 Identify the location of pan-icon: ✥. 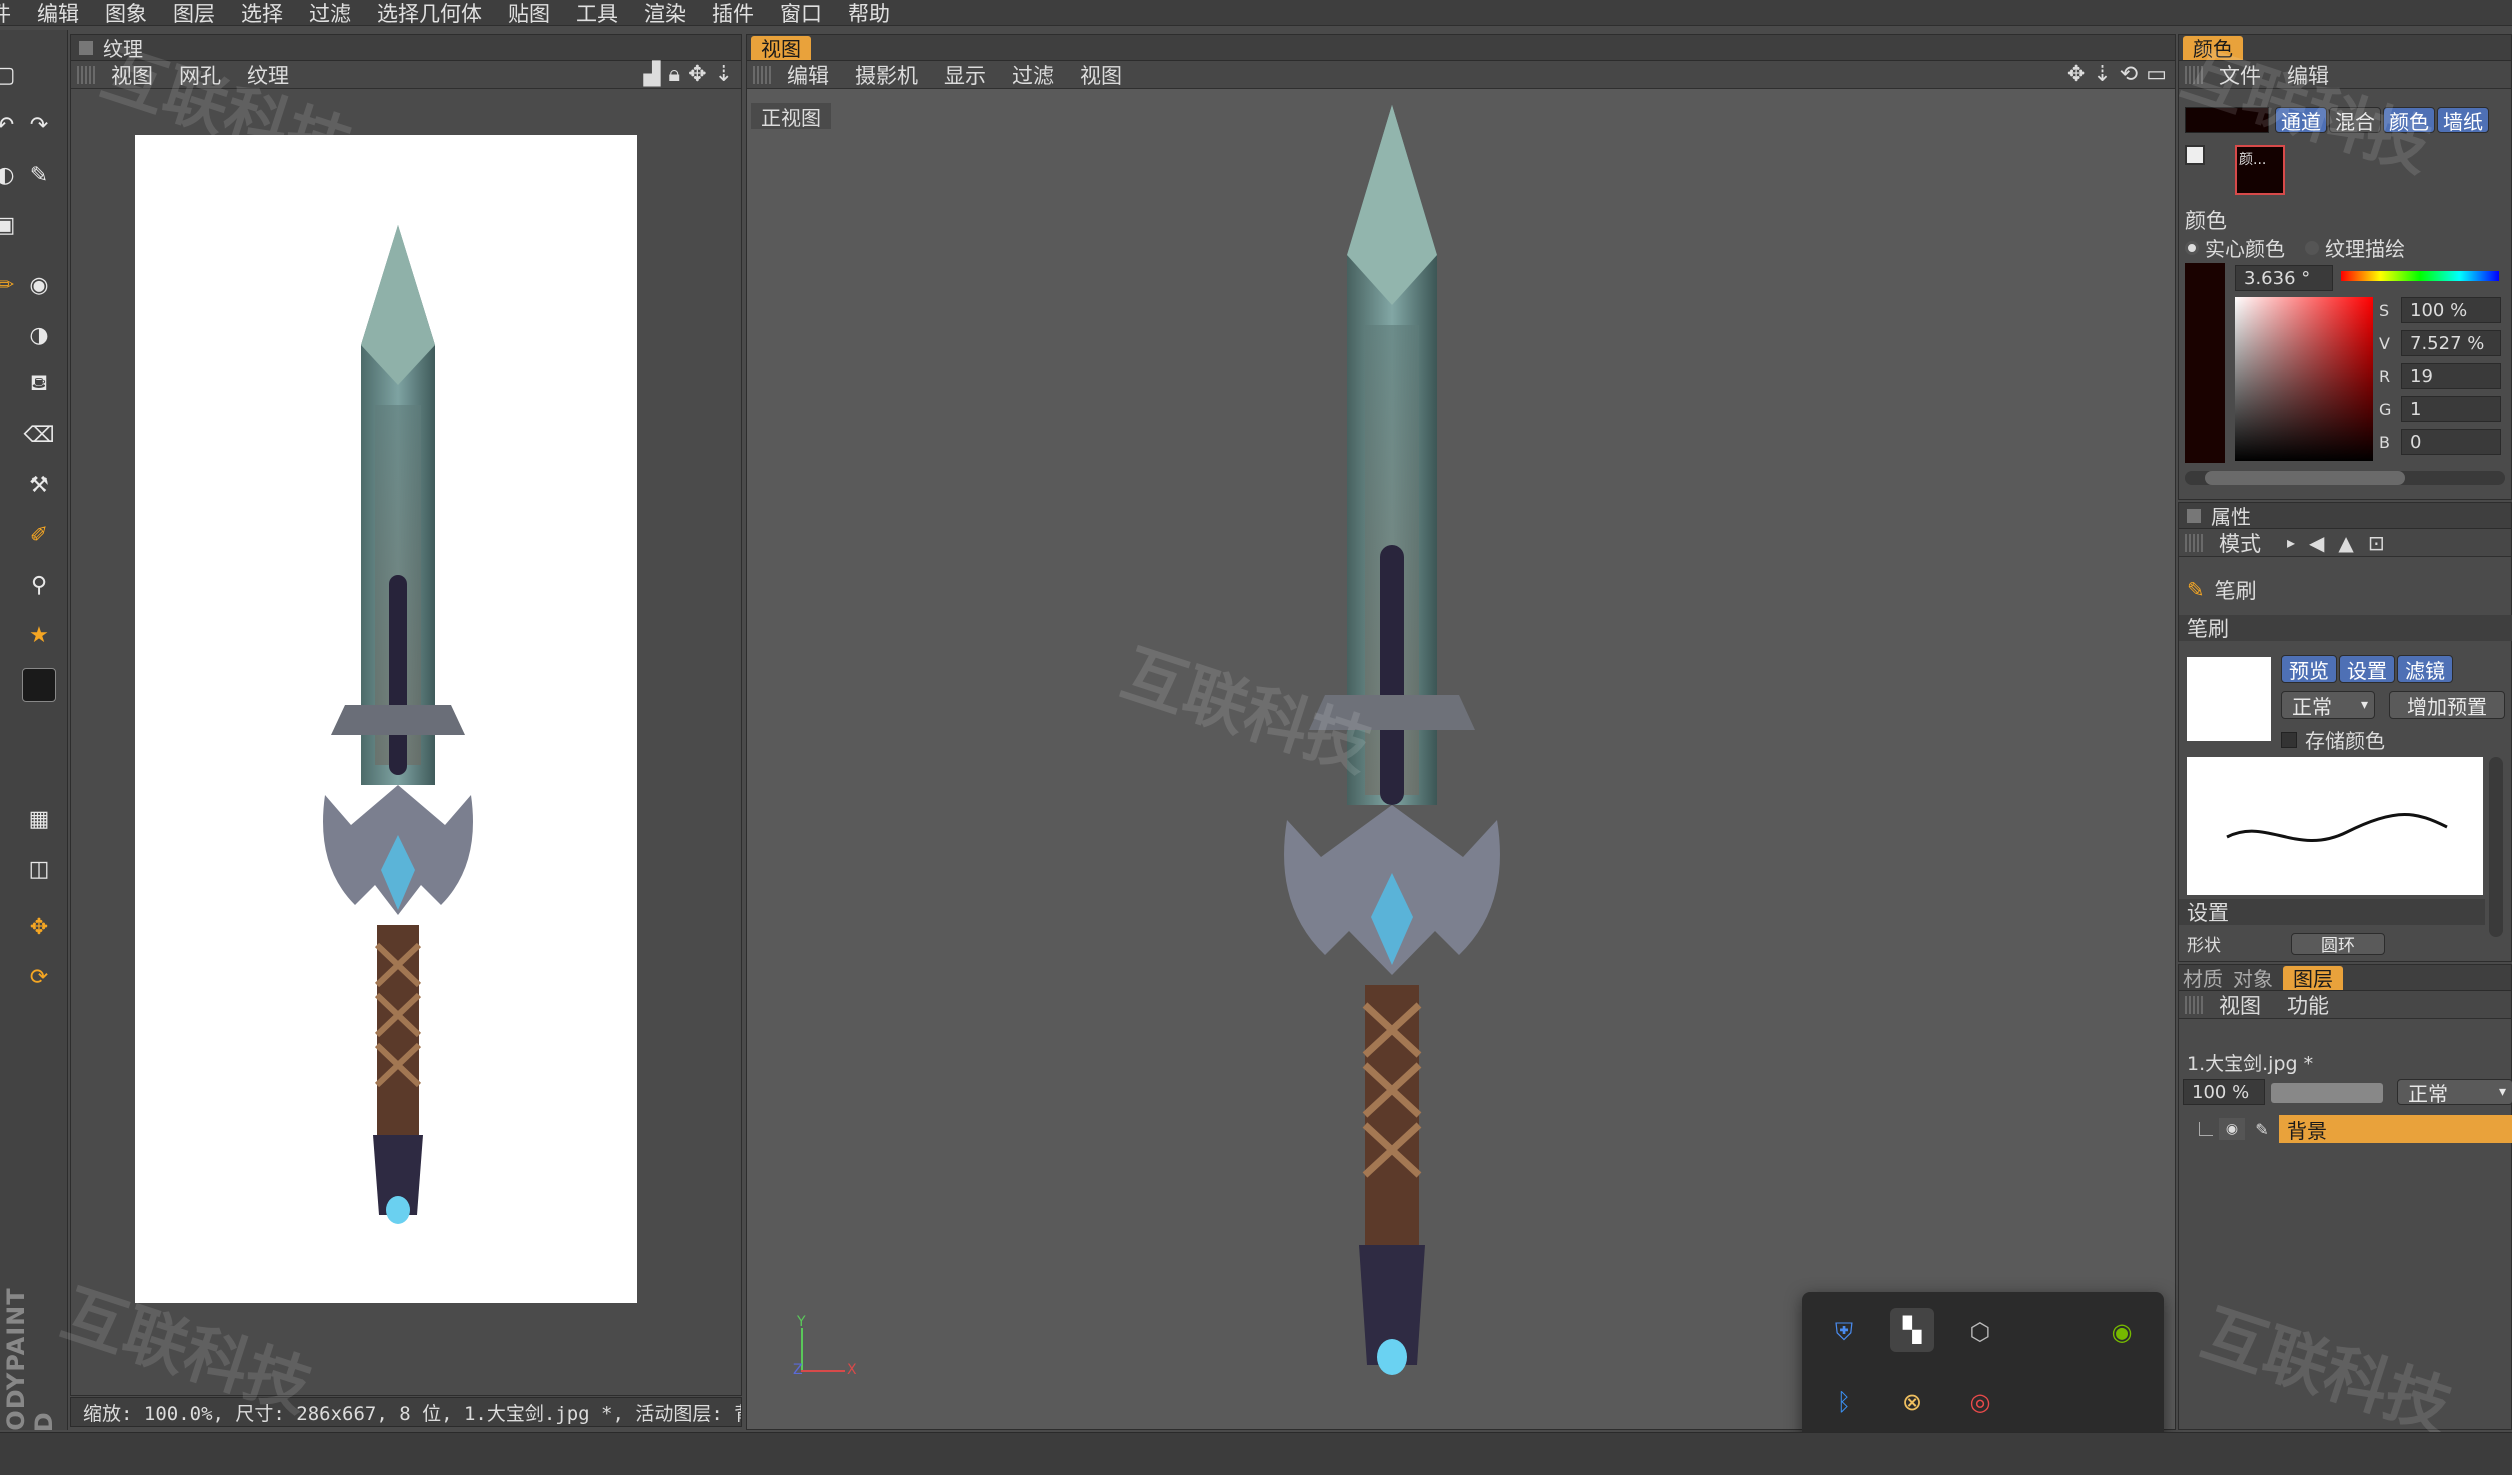
(697, 74).